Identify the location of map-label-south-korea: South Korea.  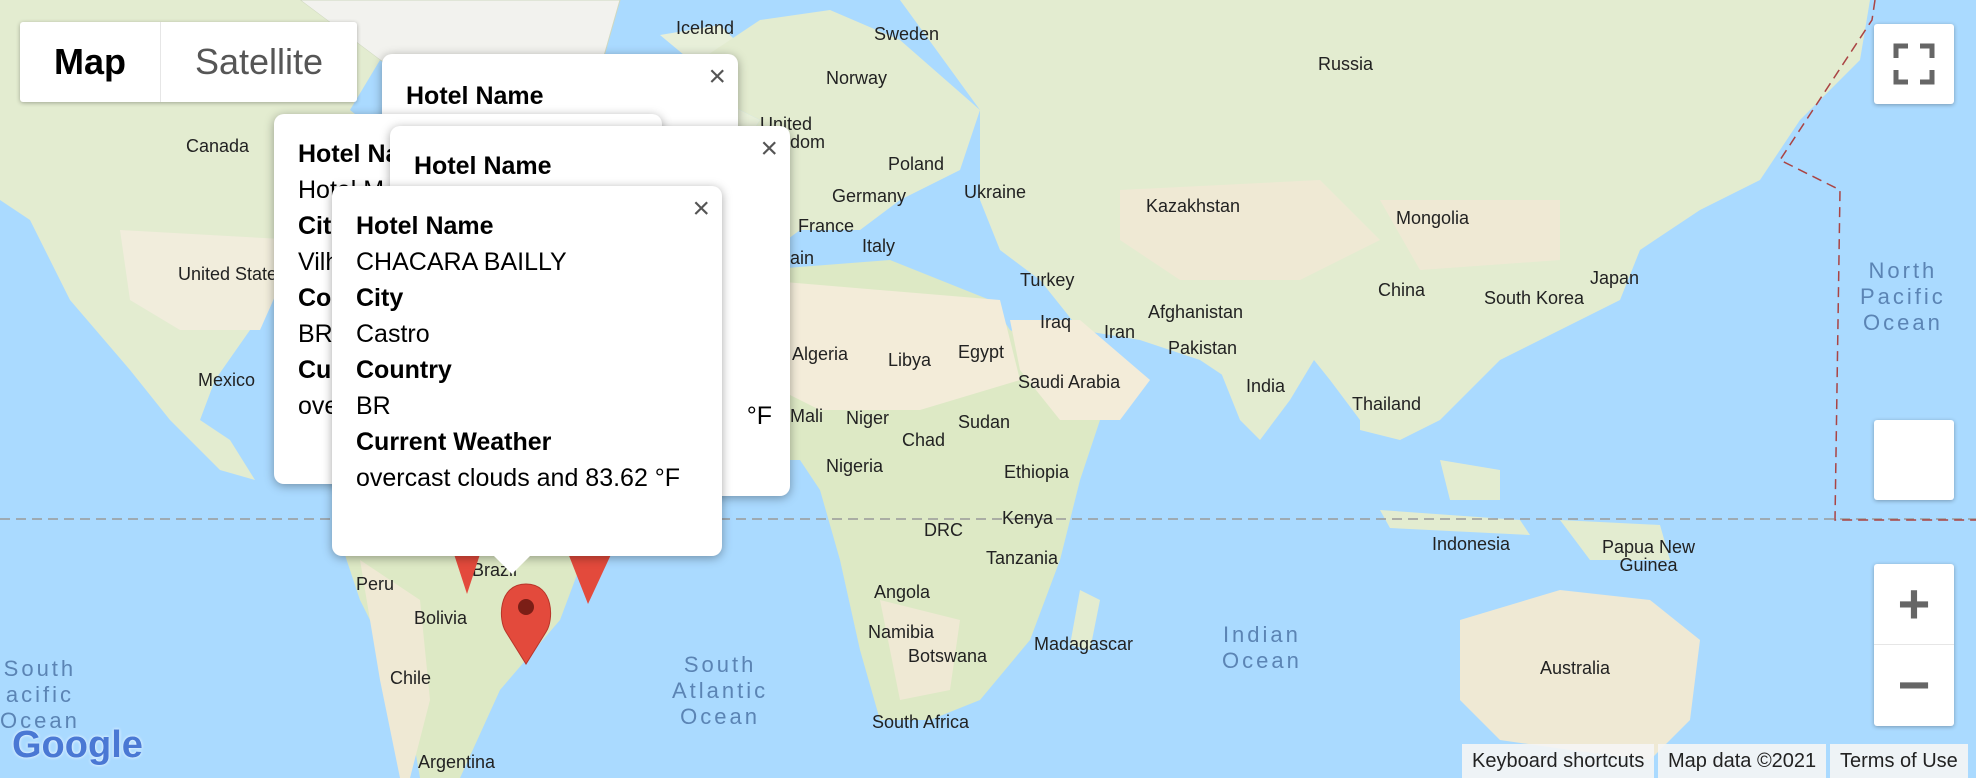
(1534, 298).